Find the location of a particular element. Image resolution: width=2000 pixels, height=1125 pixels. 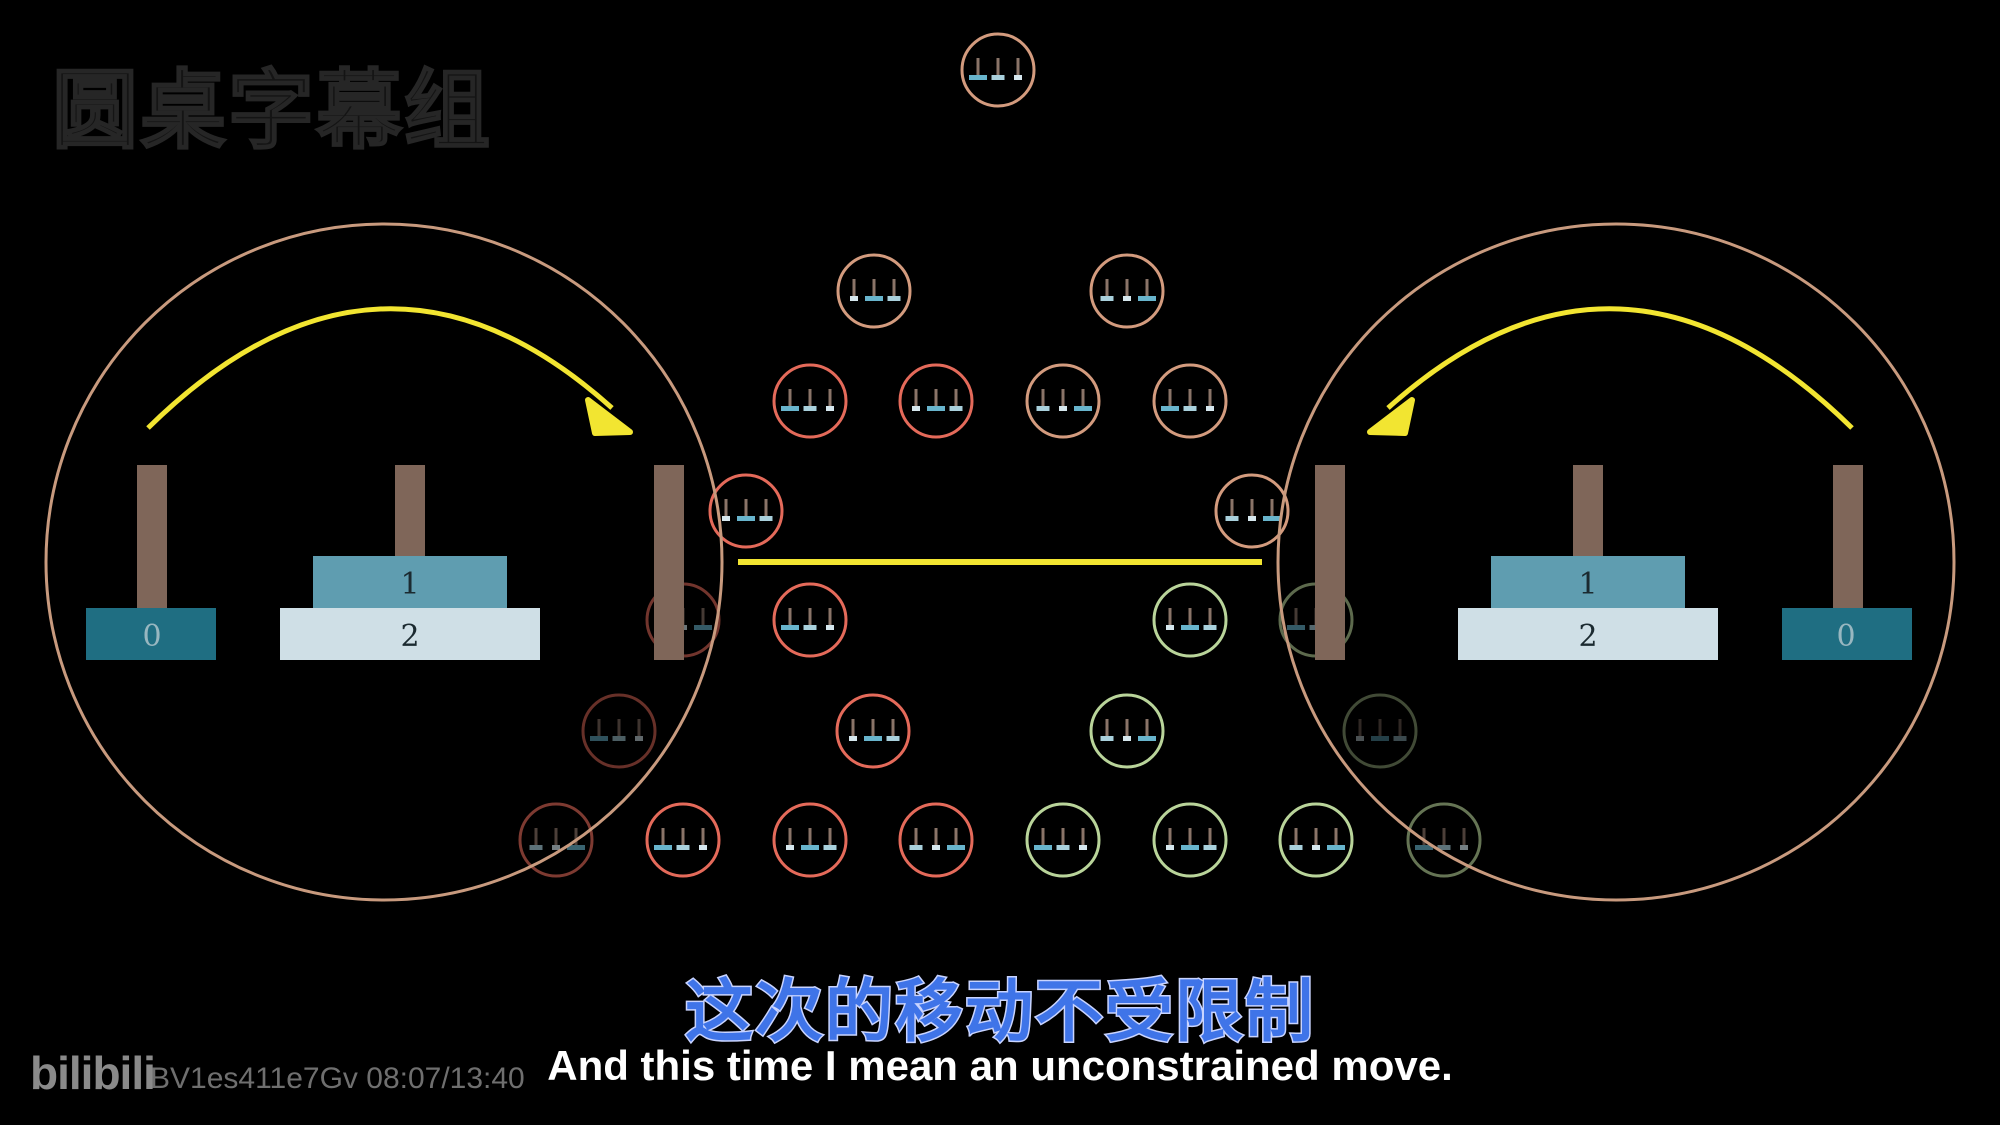

left-disk-1-label: 1 is located at coordinates (409, 584).